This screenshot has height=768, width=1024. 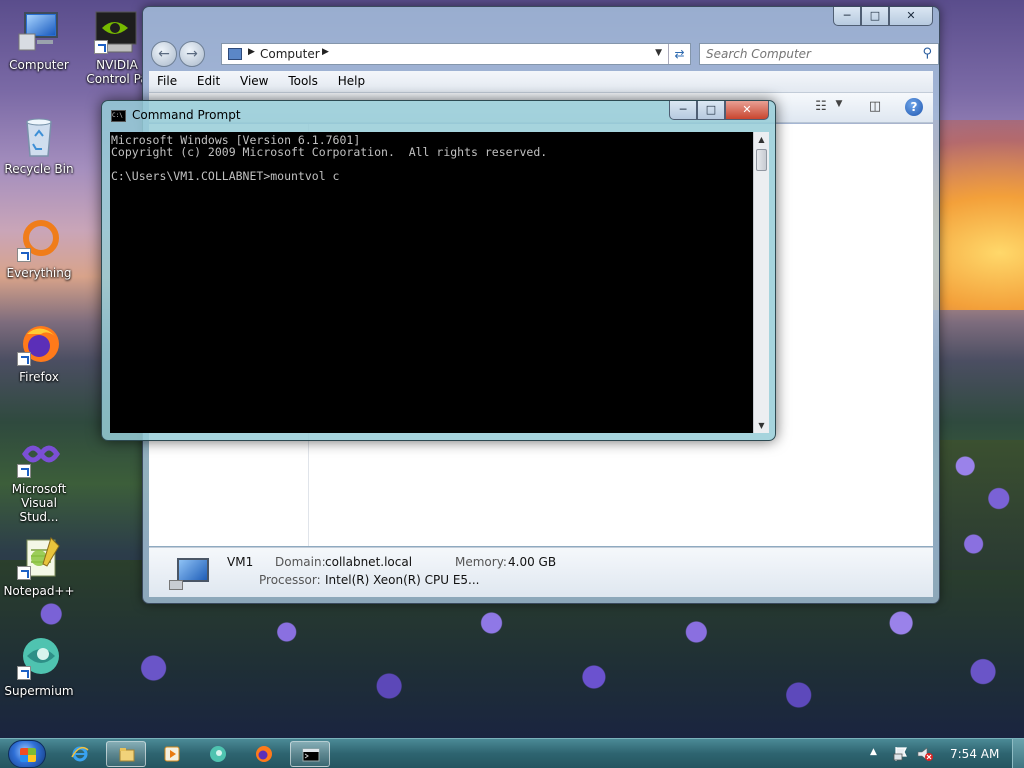 I want to click on forward-button: →, so click(x=192, y=54).